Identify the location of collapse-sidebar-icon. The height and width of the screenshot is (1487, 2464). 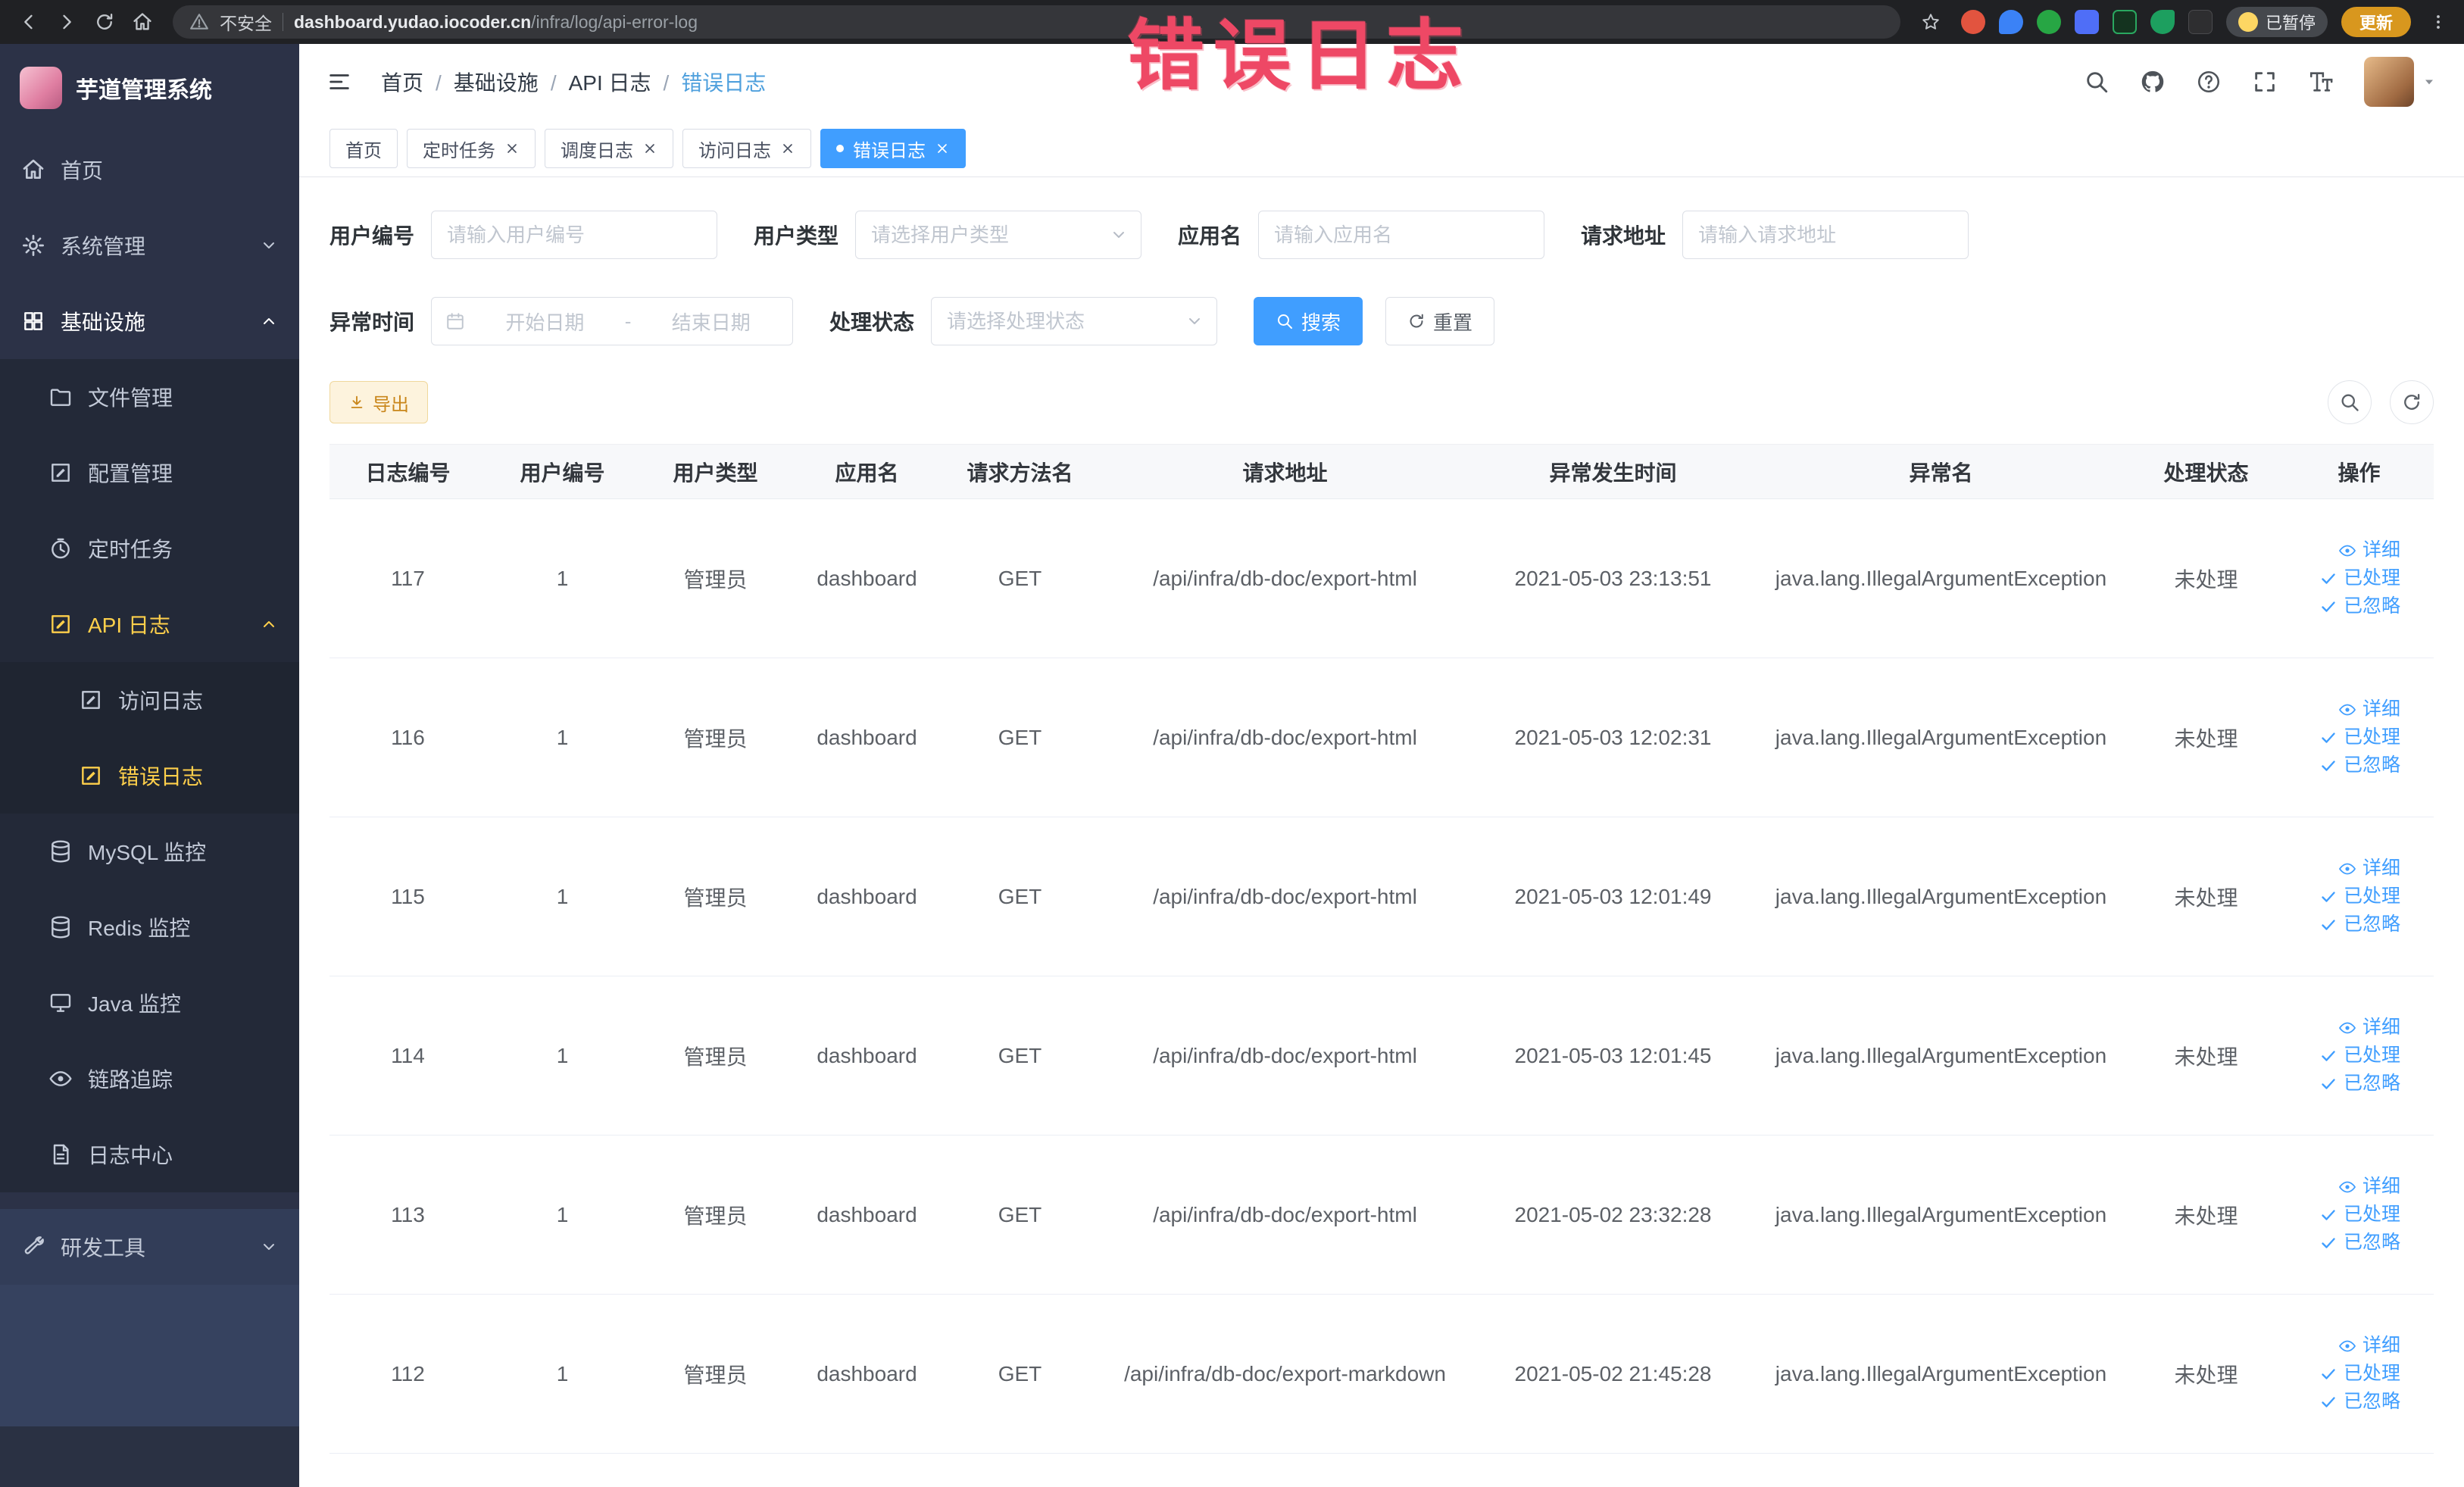
(343, 81).